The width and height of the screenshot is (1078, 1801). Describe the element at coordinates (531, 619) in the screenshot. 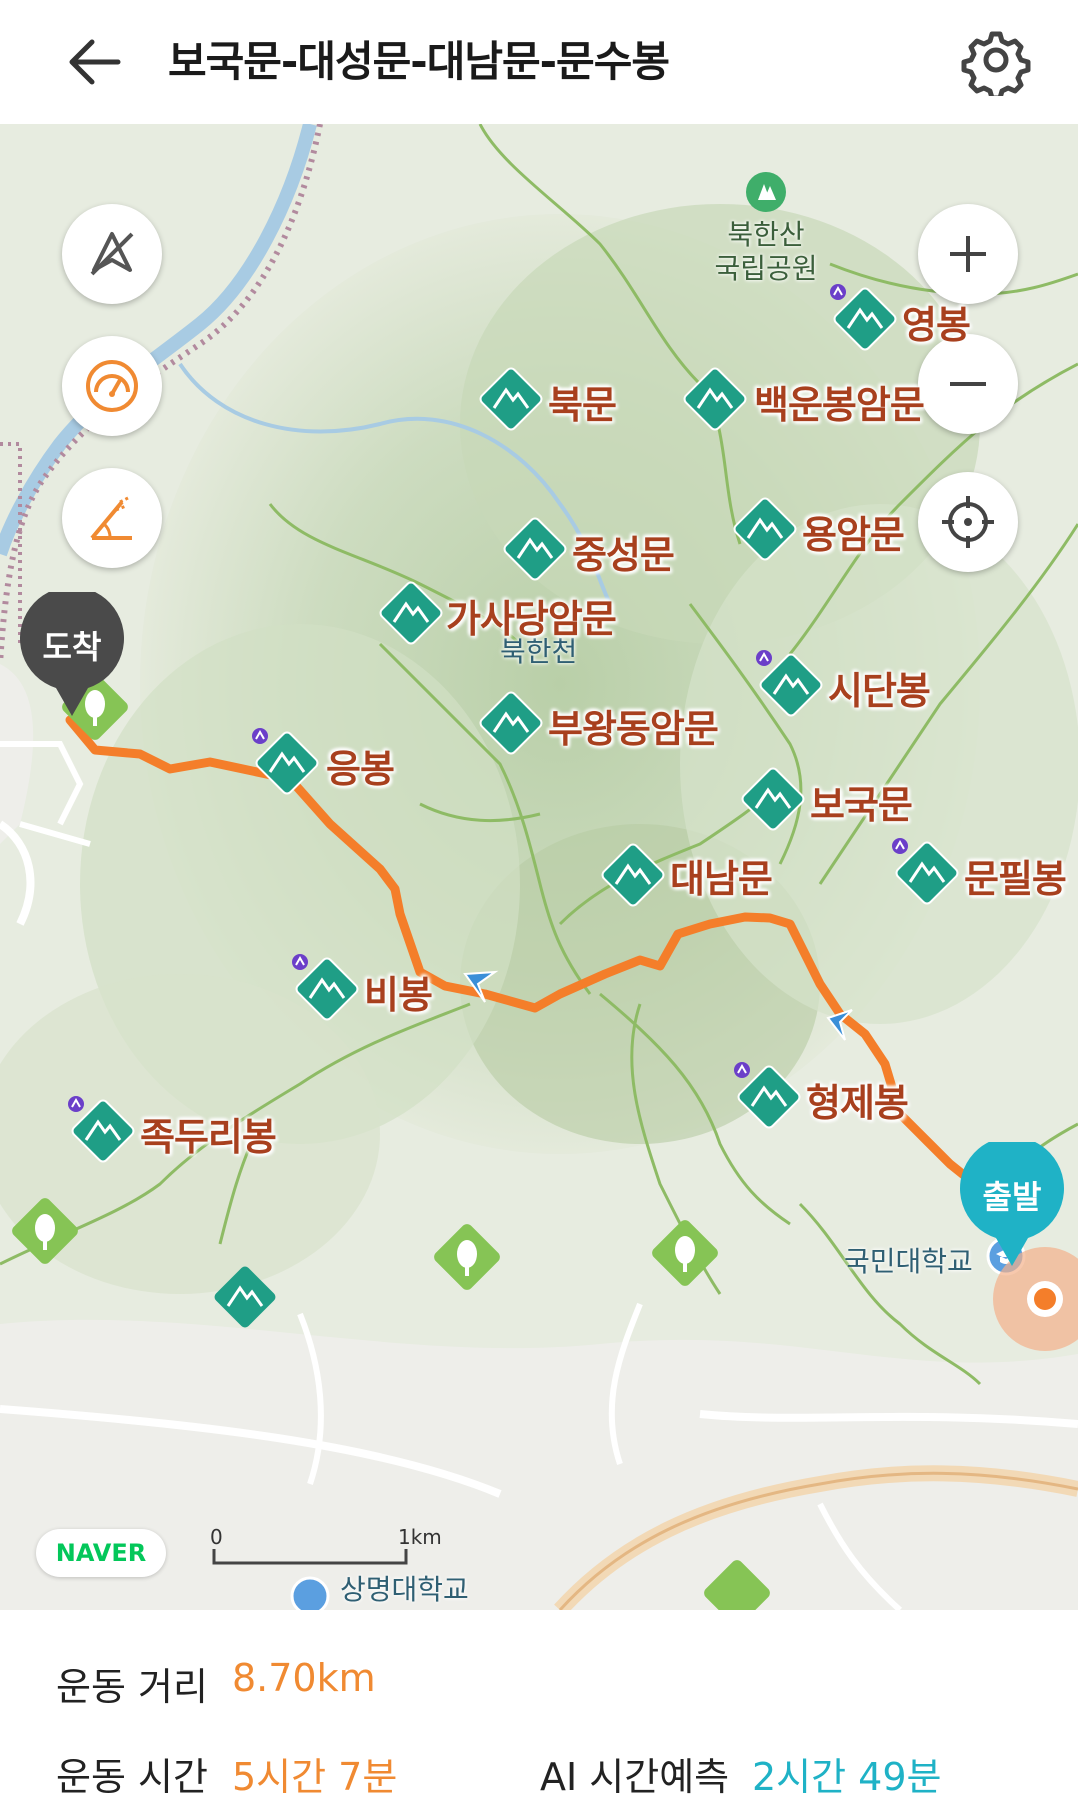

I see `peak-label: 가사당암문` at that location.